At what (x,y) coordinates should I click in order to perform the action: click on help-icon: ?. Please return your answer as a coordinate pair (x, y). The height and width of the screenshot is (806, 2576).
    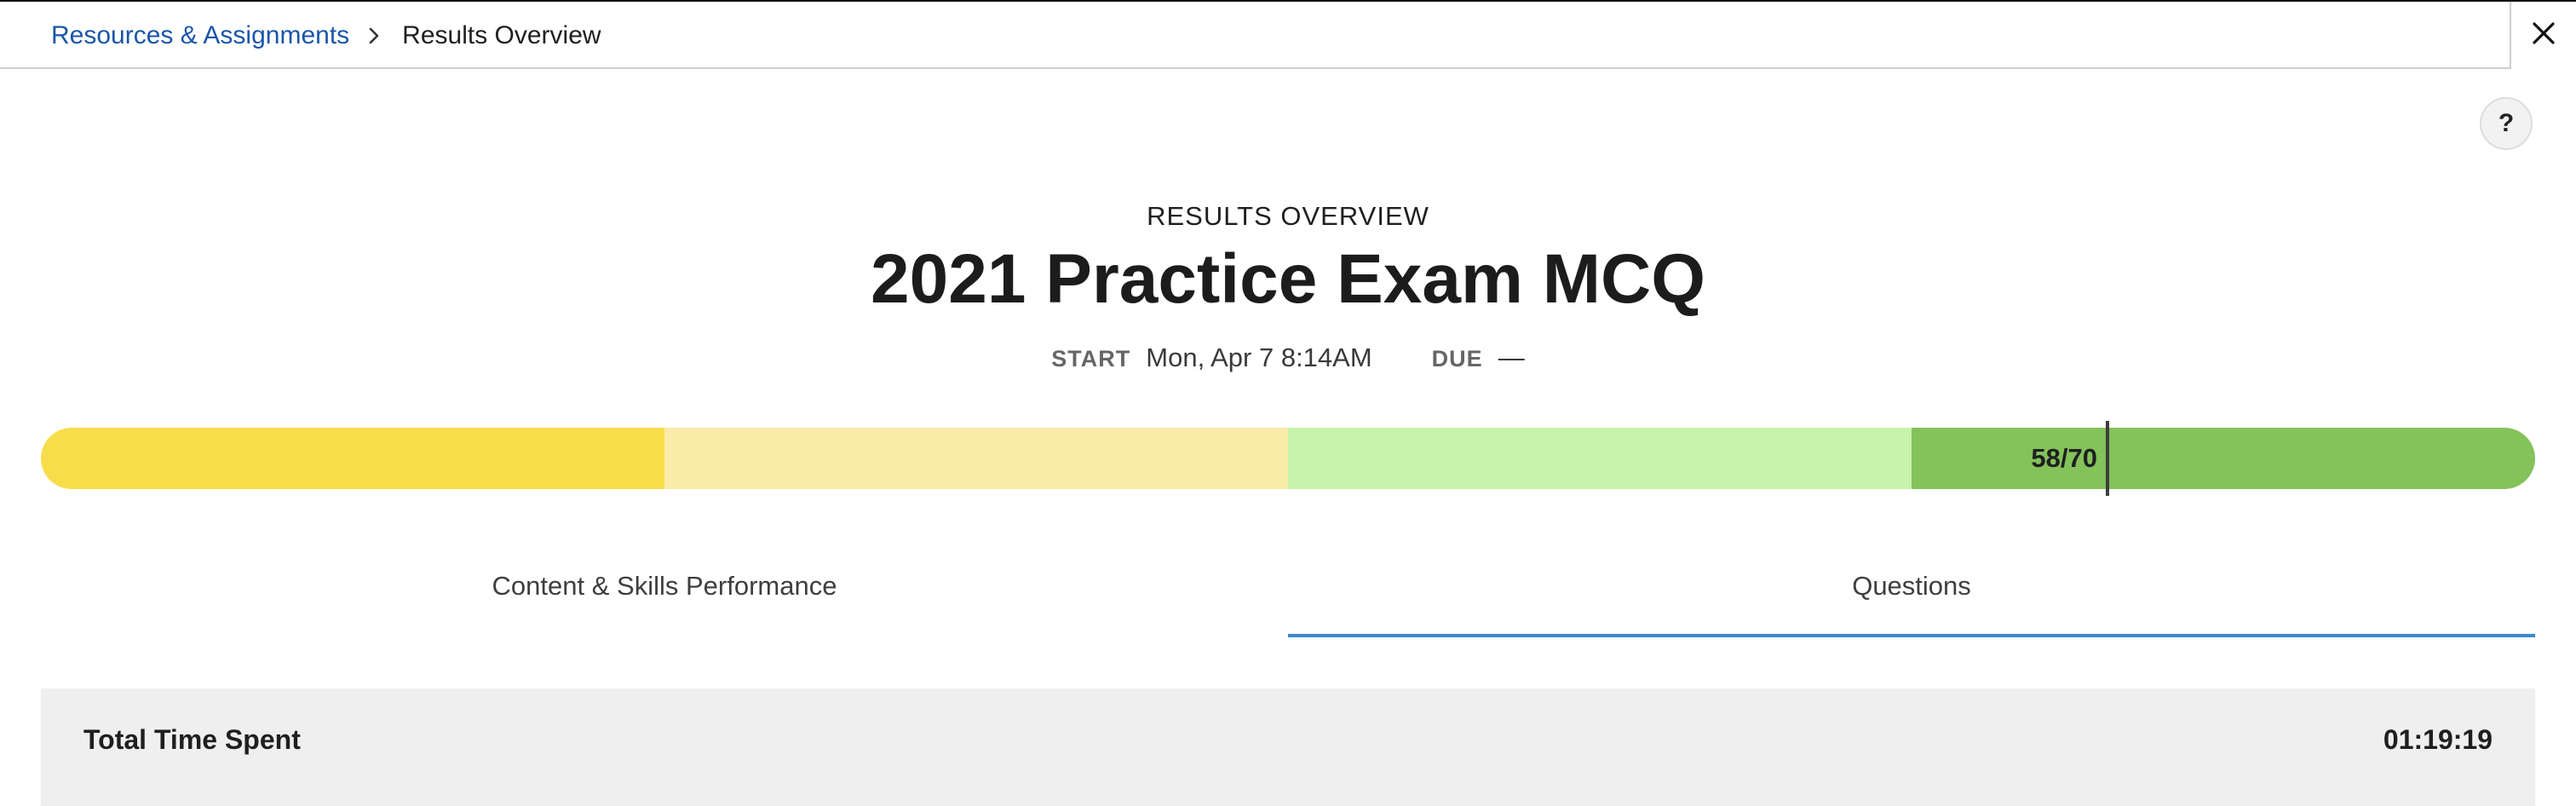
    Looking at the image, I should click on (2506, 123).